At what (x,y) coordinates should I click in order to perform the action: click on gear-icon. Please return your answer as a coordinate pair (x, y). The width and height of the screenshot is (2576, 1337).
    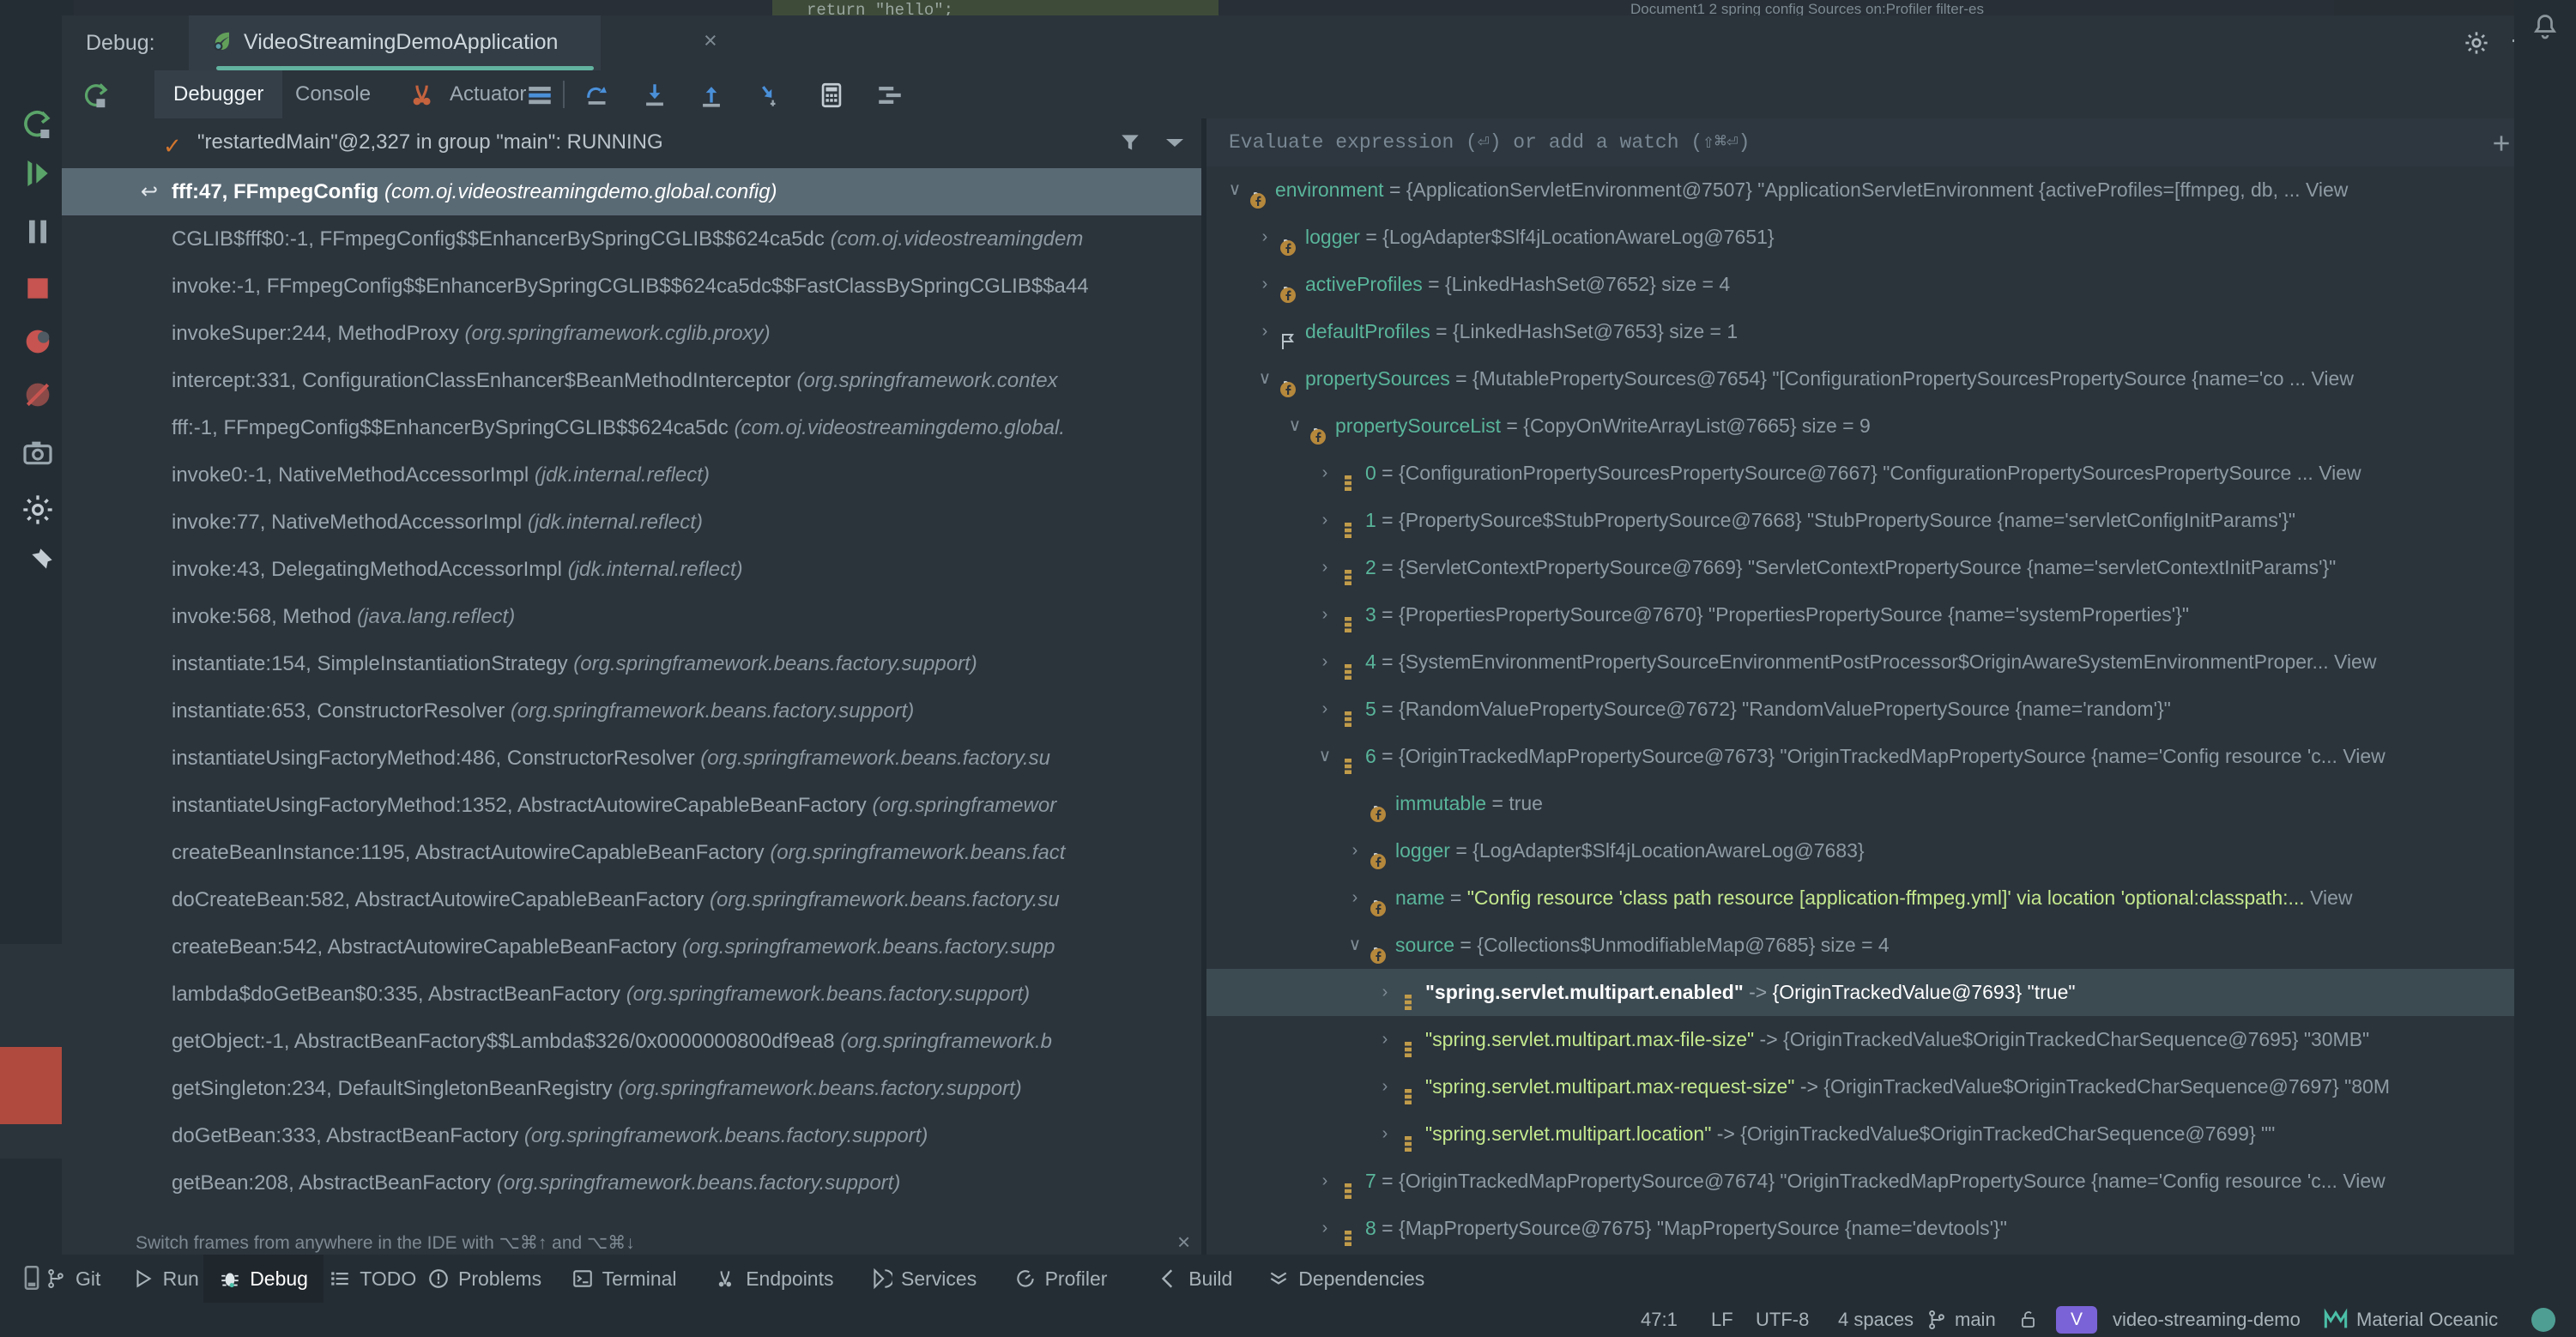
    Looking at the image, I should click on (2476, 43).